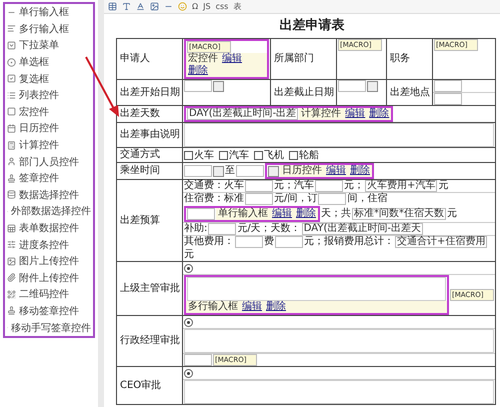 Image resolution: width=500 pixels, height=407 pixels. I want to click on toolbar-button: Ω, so click(195, 6).